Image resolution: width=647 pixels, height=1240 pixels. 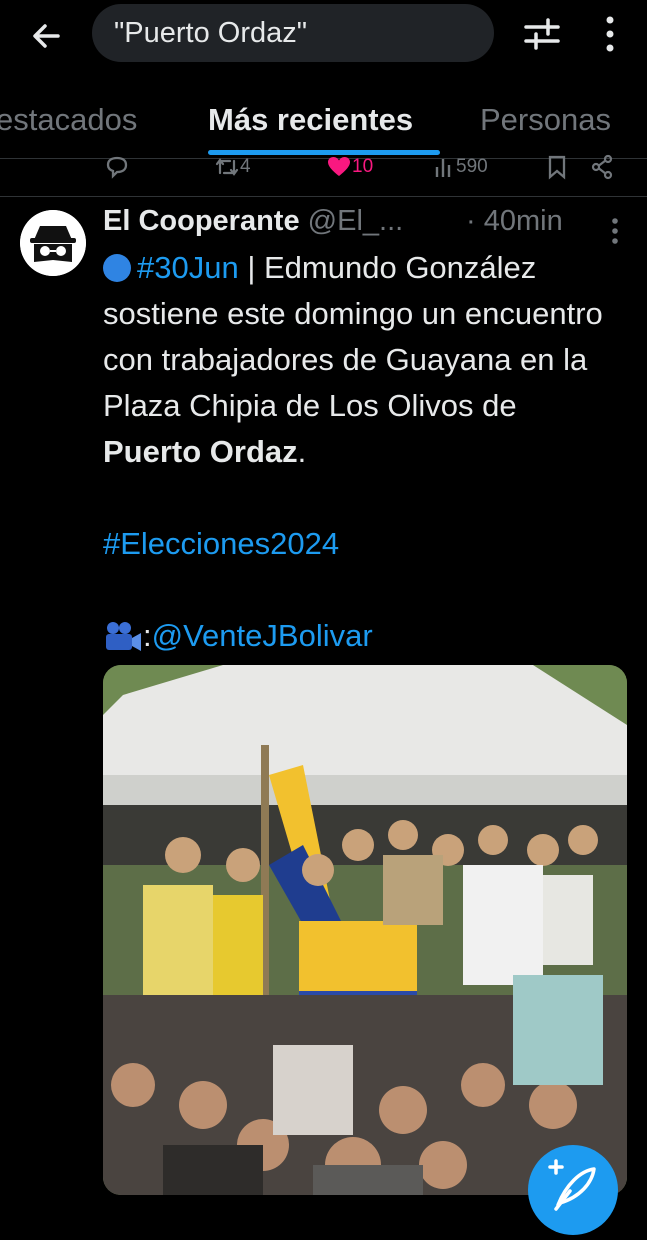 What do you see at coordinates (363, 544) in the screenshot?
I see `tweet-paragraph-hashtag: #Elecciones2024` at bounding box center [363, 544].